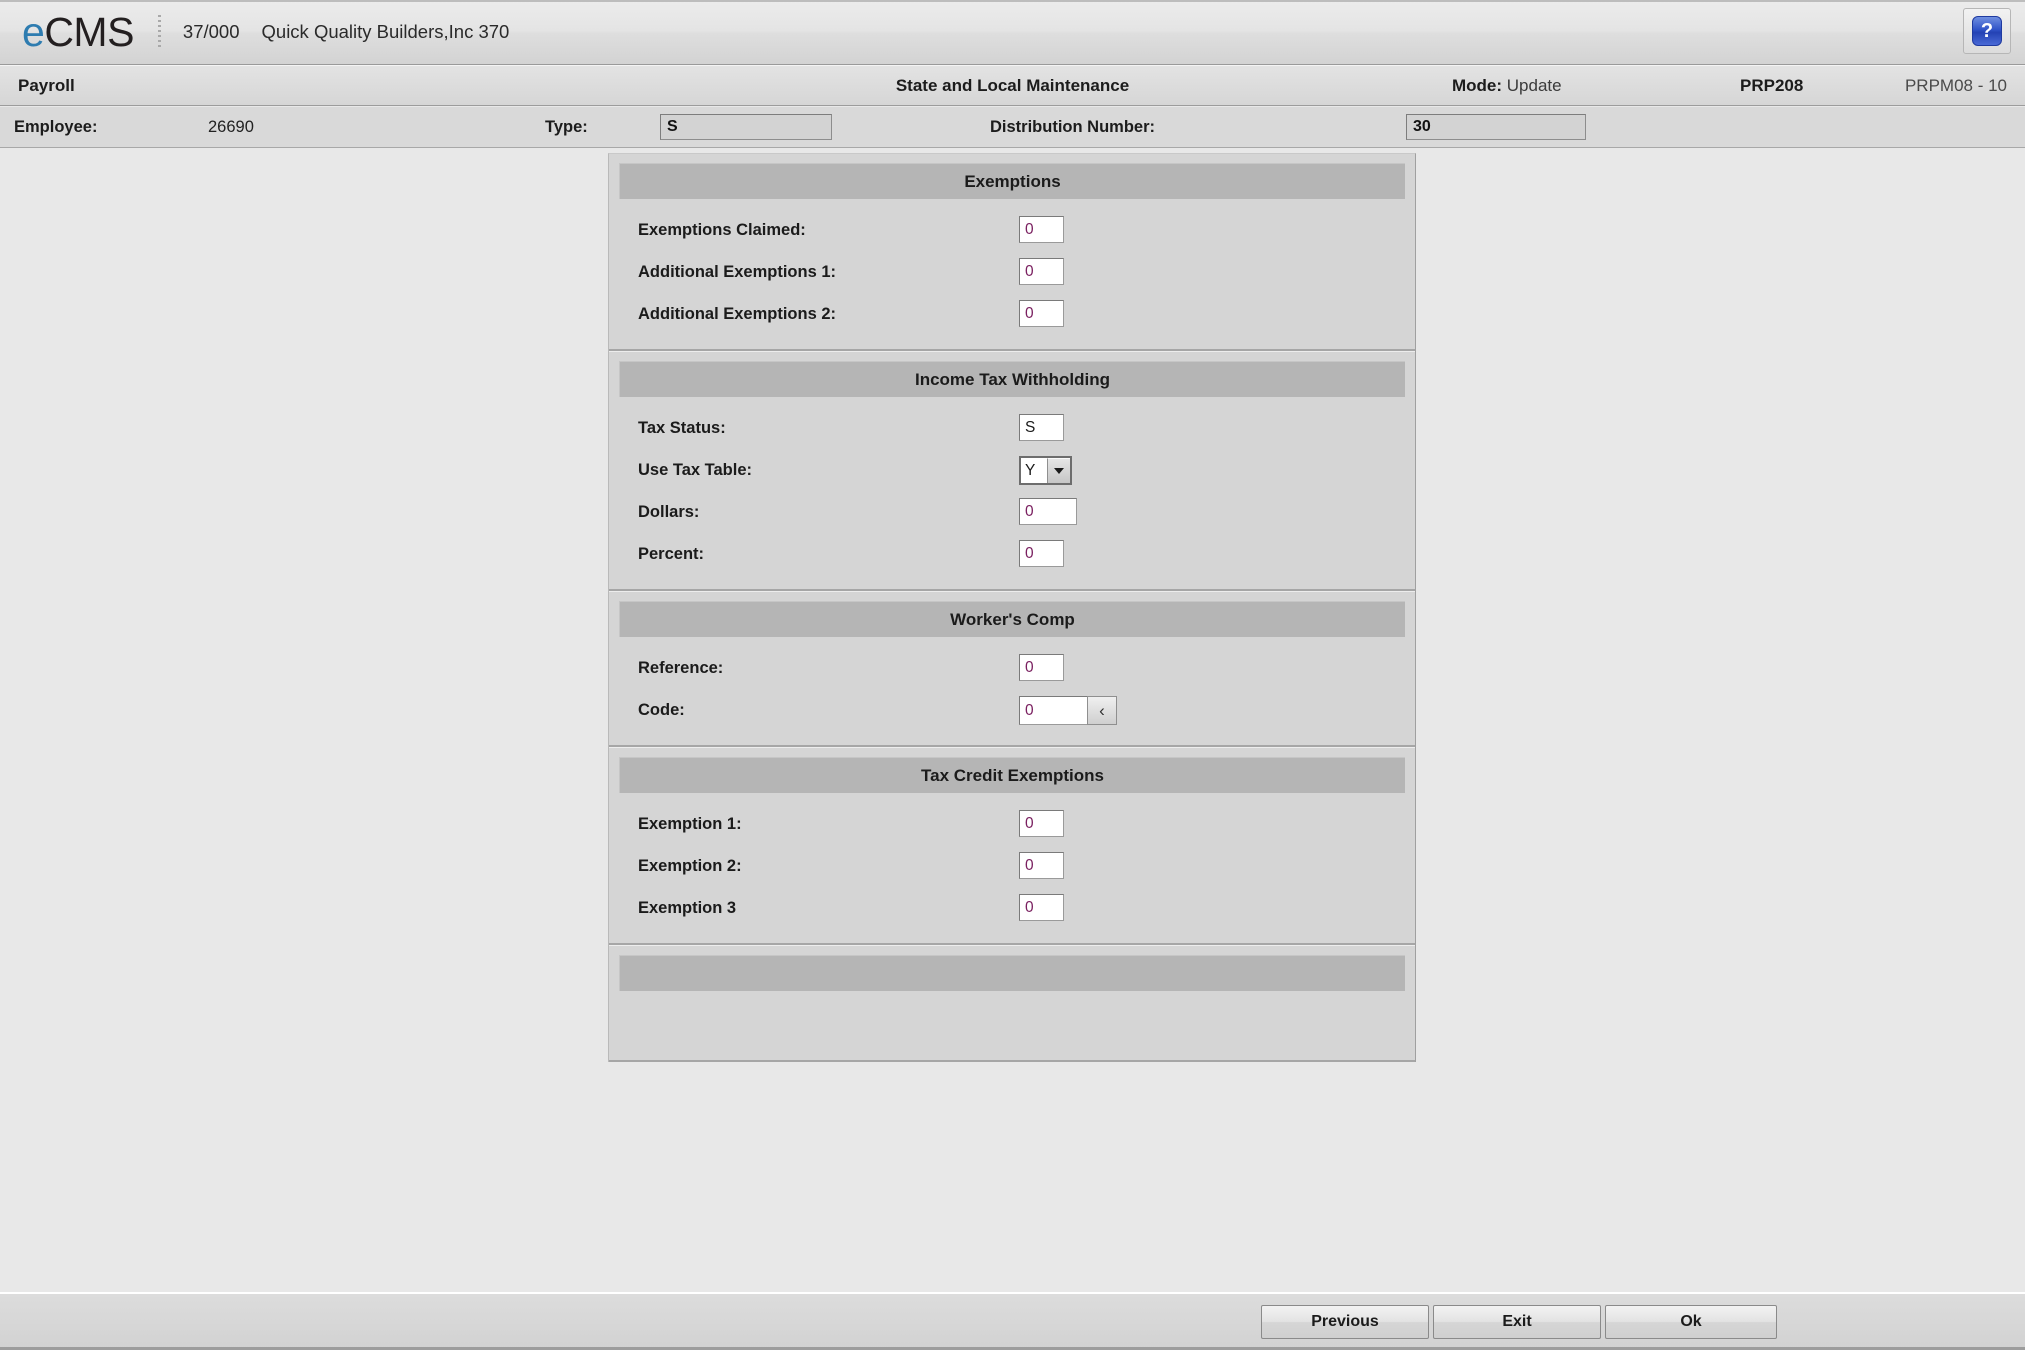  I want to click on field-label: Exemption 1:, so click(690, 824).